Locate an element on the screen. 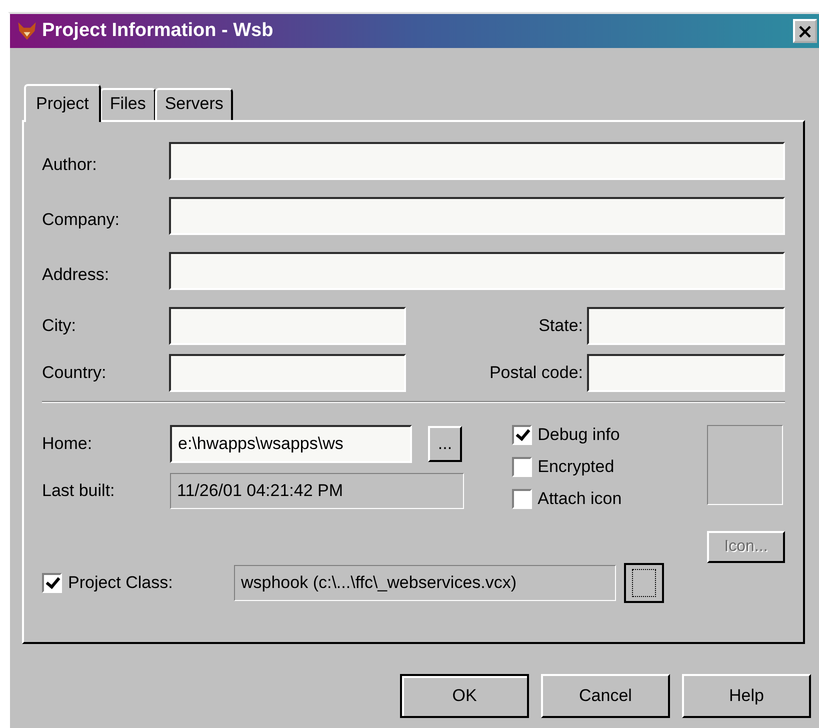 The width and height of the screenshot is (819, 728). field-label: Last built: is located at coordinates (79, 491).